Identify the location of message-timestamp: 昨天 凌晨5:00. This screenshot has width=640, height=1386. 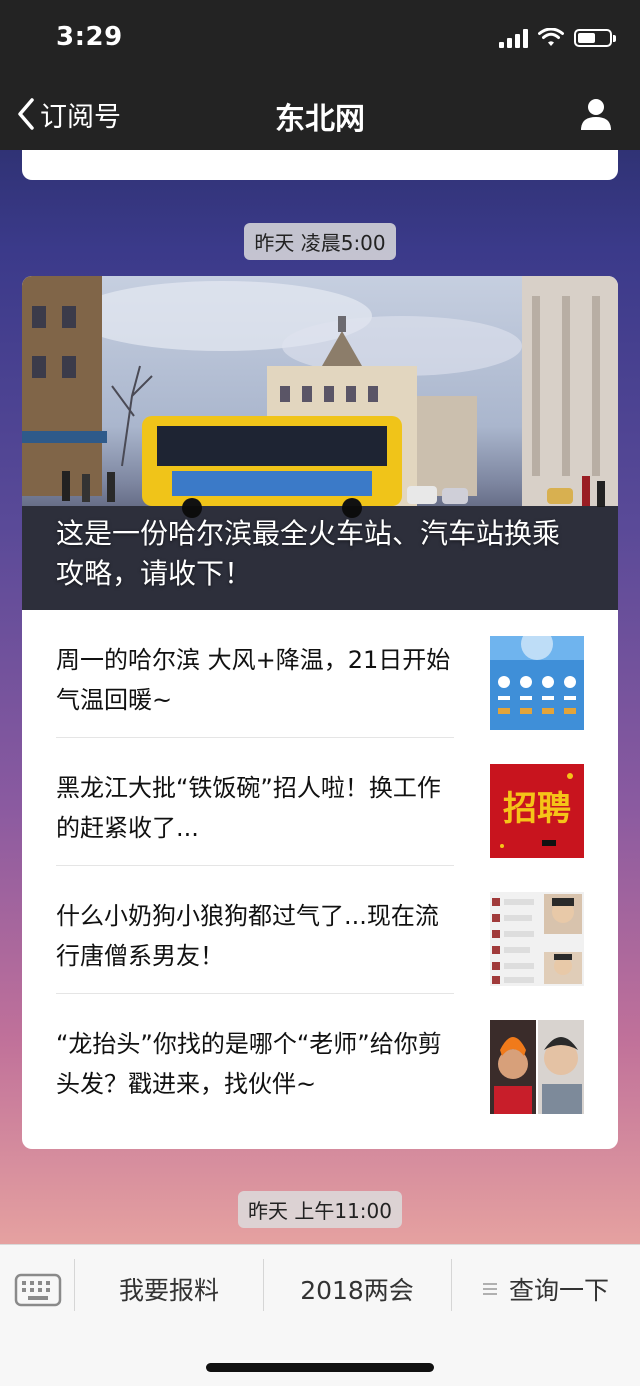
(320, 241).